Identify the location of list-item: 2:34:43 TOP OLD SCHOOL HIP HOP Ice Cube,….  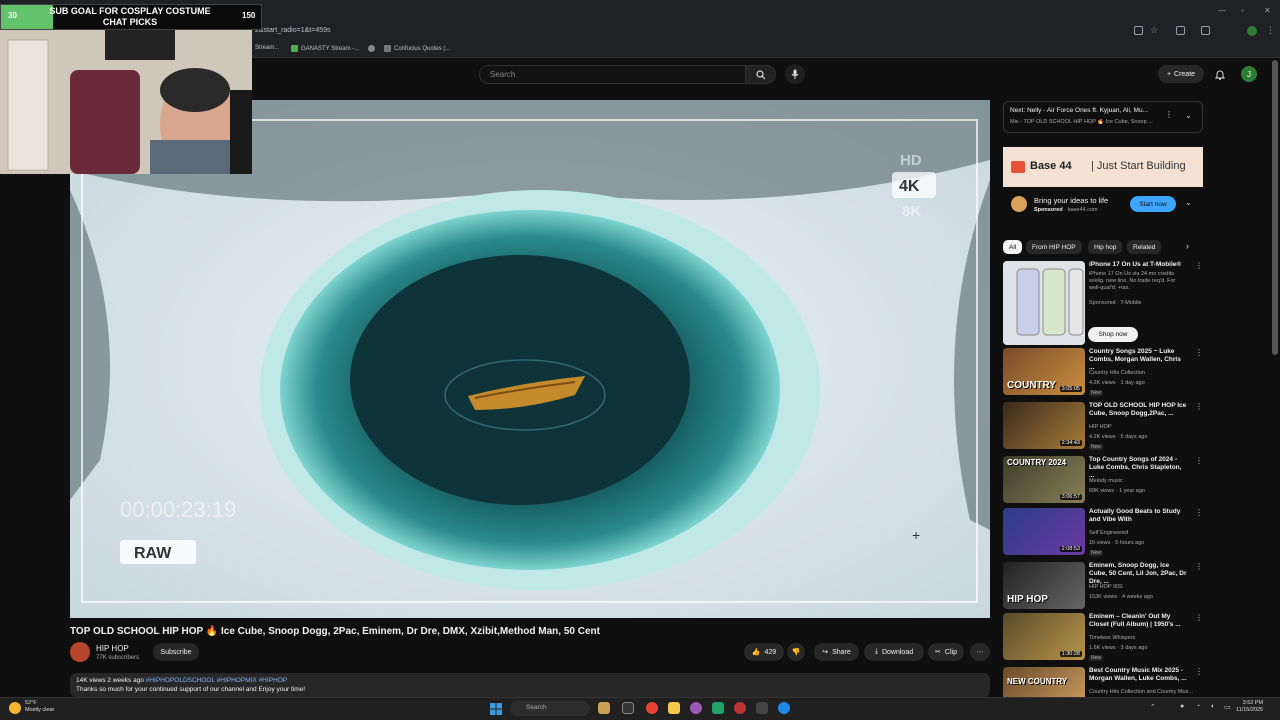
(1103, 428).